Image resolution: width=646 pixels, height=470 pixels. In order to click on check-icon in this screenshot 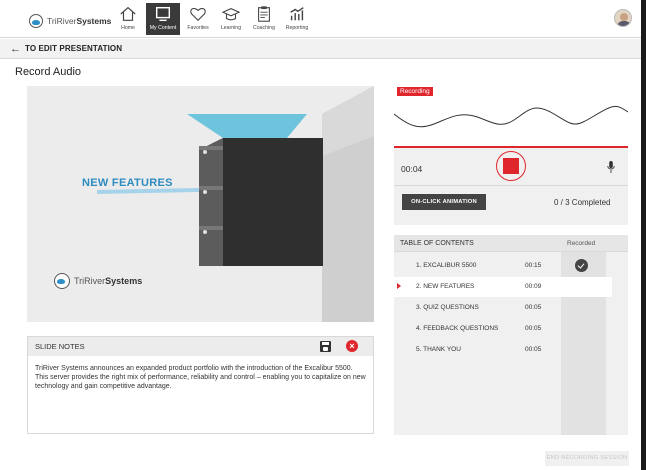, I will do `click(581, 265)`.